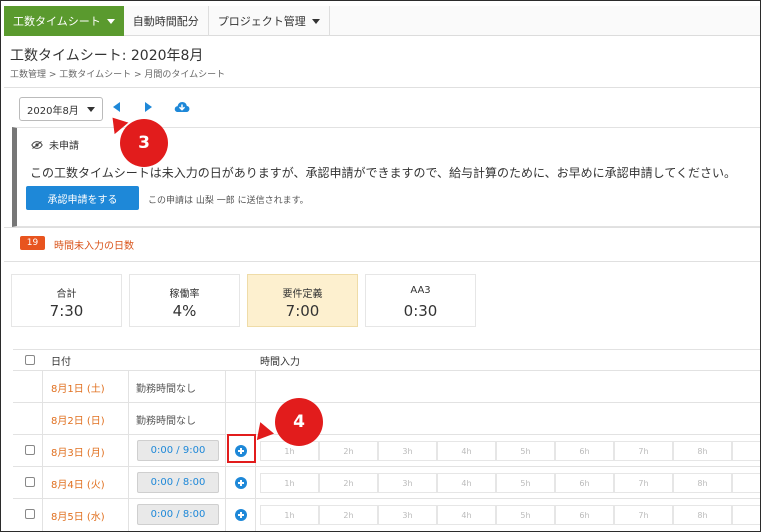 The width and height of the screenshot is (761, 532). I want to click on stat-value: 0:30, so click(420, 311).